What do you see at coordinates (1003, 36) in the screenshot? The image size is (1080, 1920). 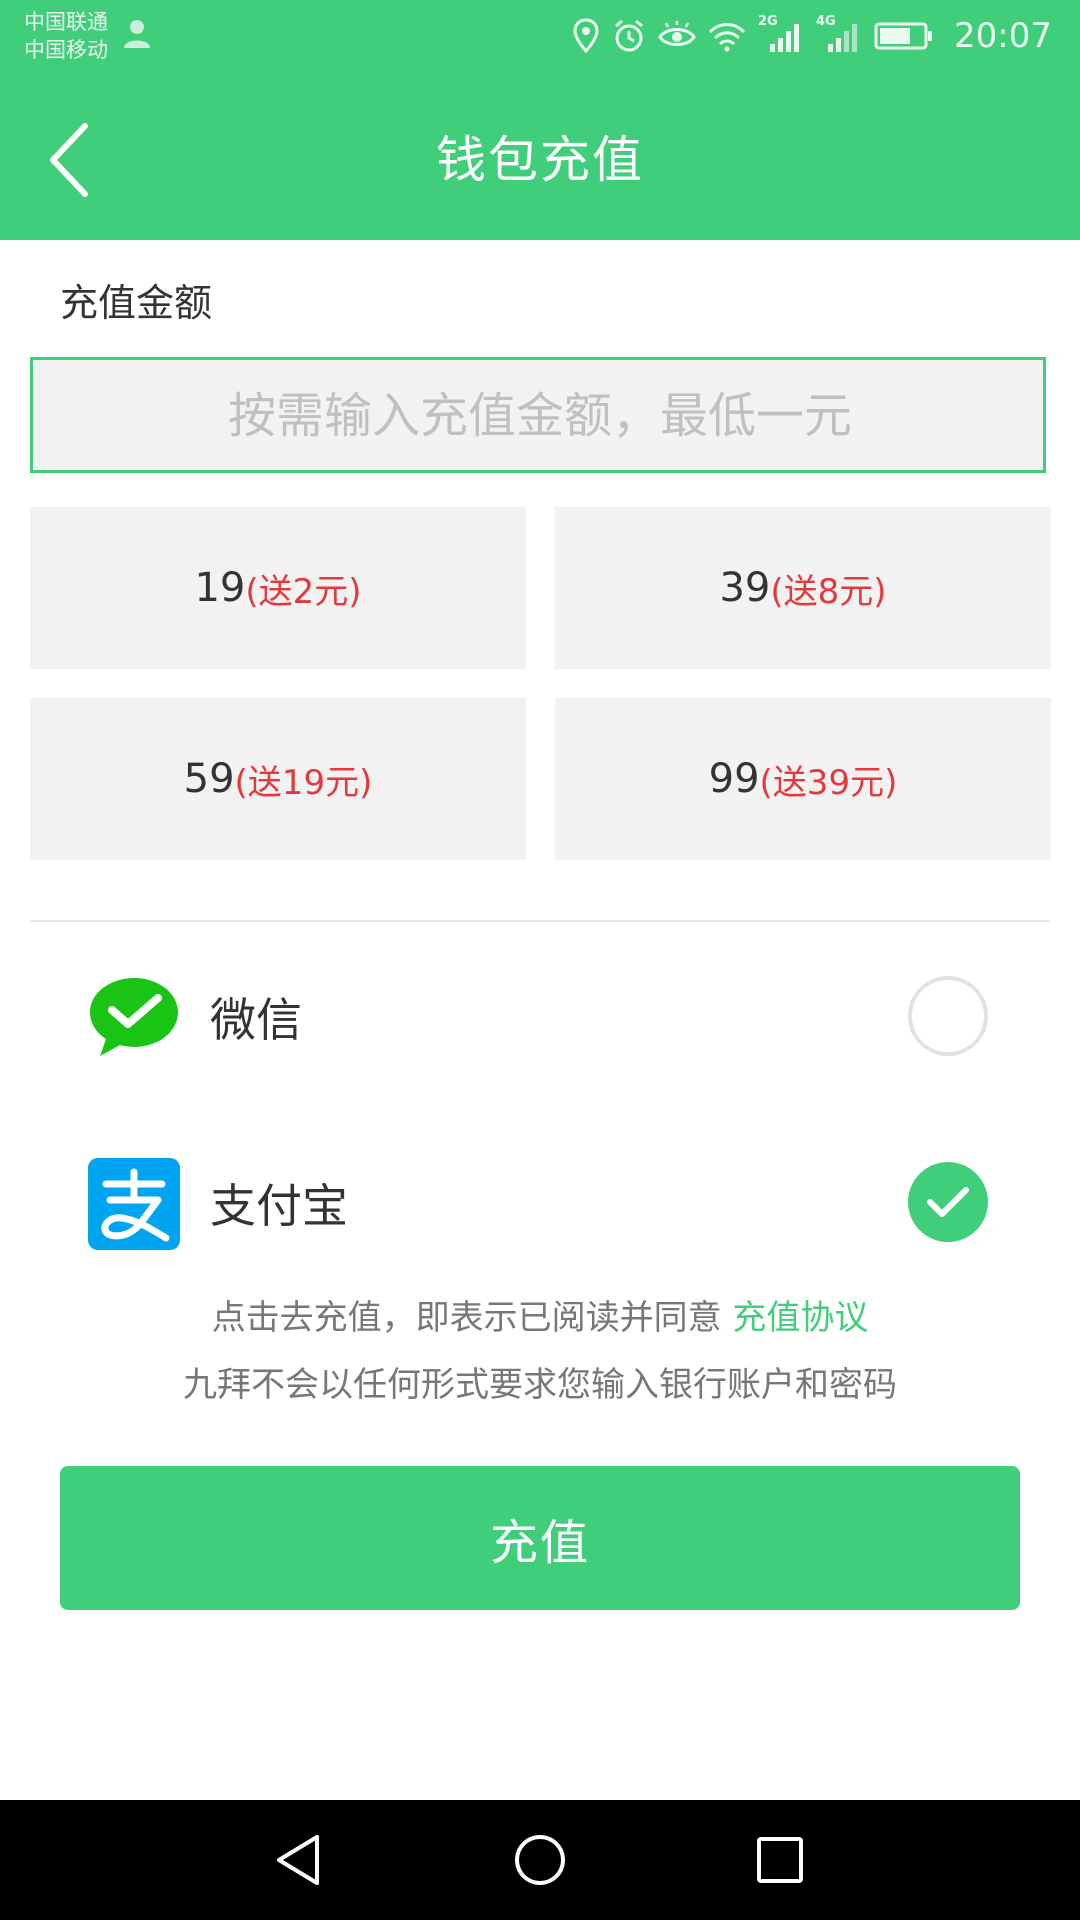 I see `status-time: 20:07` at bounding box center [1003, 36].